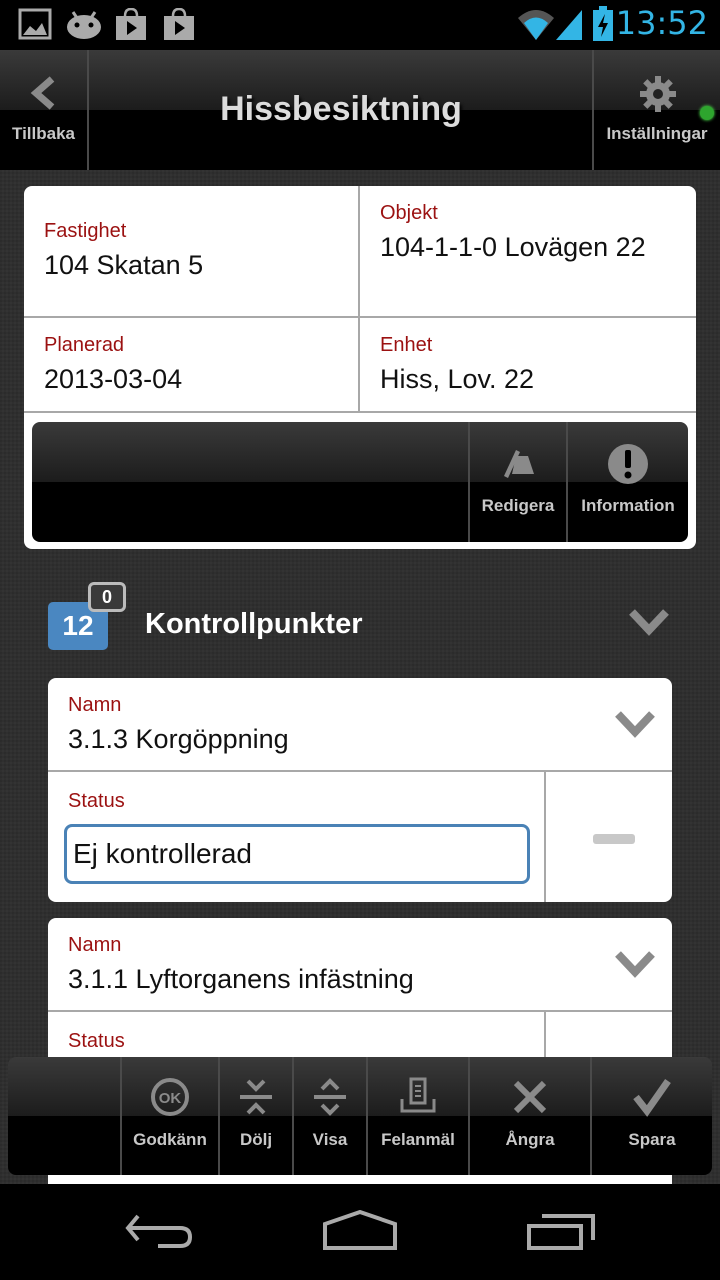 The height and width of the screenshot is (1280, 720). I want to click on undo-label: Ångra, so click(530, 1139).